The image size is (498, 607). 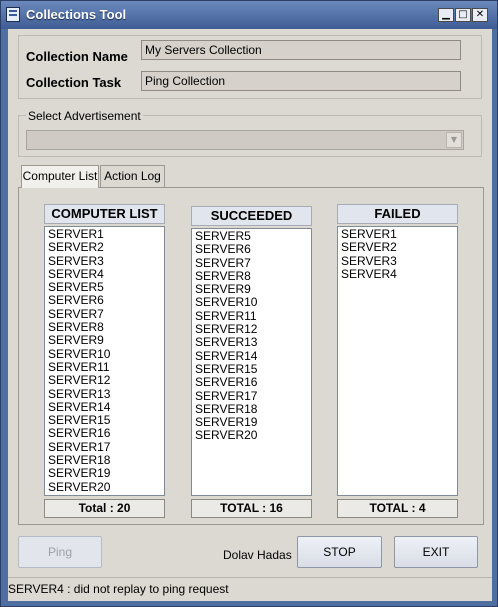 What do you see at coordinates (104, 508) in the screenshot?
I see `computer-total: Total : 20` at bounding box center [104, 508].